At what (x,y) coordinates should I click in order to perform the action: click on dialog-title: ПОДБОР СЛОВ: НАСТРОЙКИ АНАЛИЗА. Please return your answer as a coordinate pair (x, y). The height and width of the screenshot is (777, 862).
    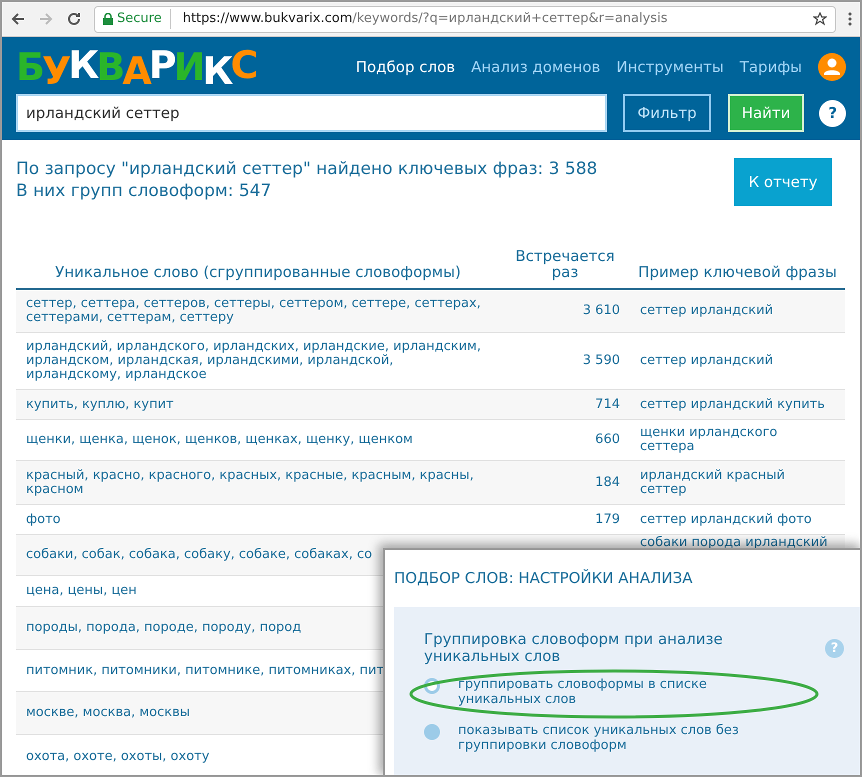
    Looking at the image, I should click on (544, 579).